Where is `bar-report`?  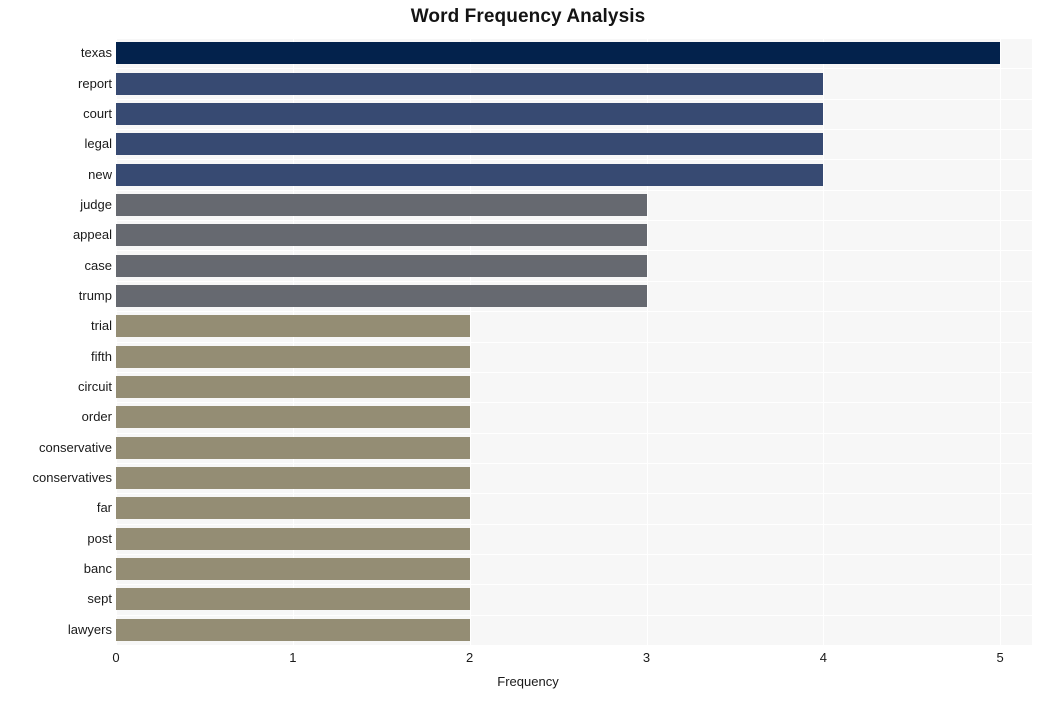 bar-report is located at coordinates (470, 83).